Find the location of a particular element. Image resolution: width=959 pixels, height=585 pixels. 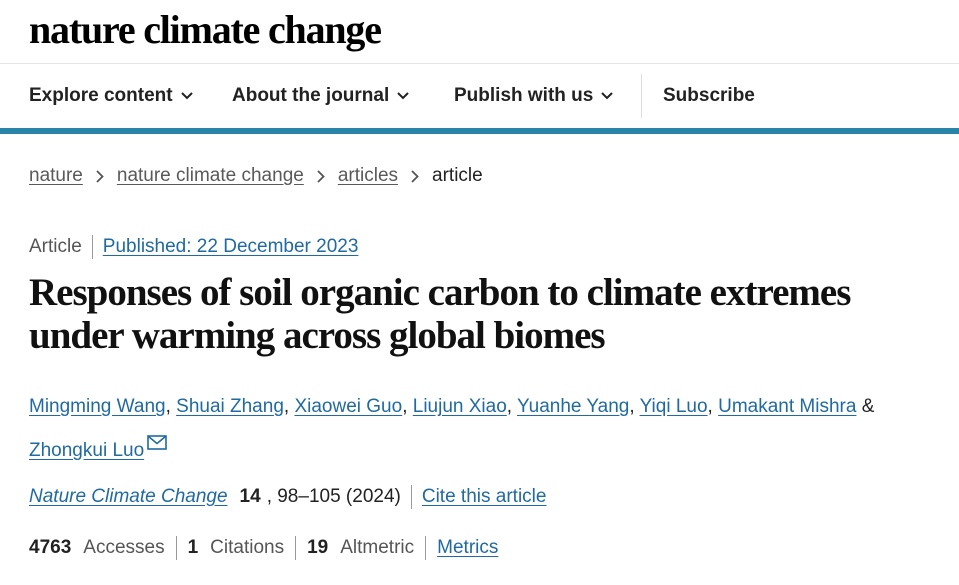

journal-logo: nature climate change is located at coordinates (205, 29).